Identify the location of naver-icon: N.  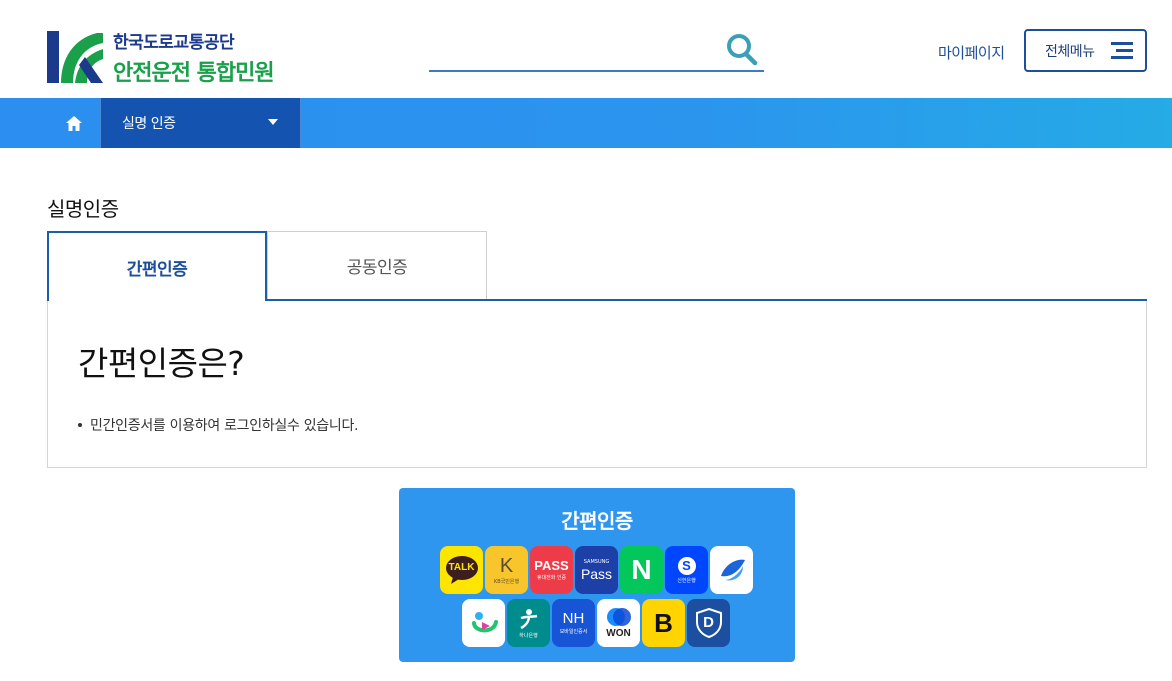
(641, 570).